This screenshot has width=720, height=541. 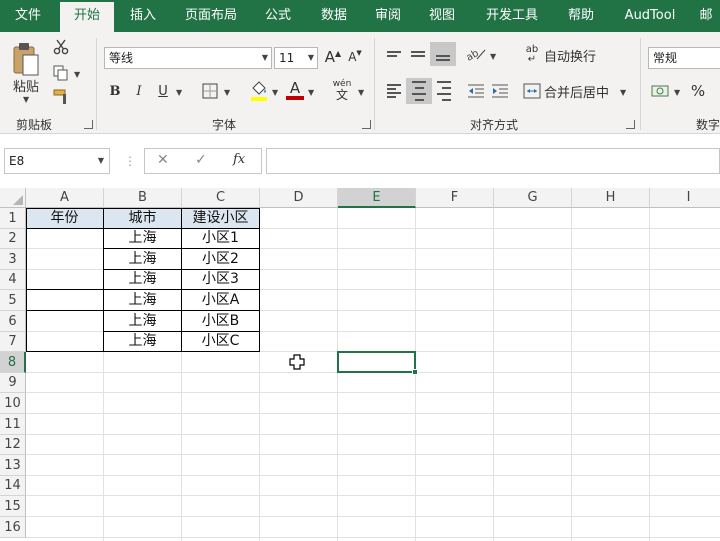 I want to click on formula-input, so click(x=493, y=161).